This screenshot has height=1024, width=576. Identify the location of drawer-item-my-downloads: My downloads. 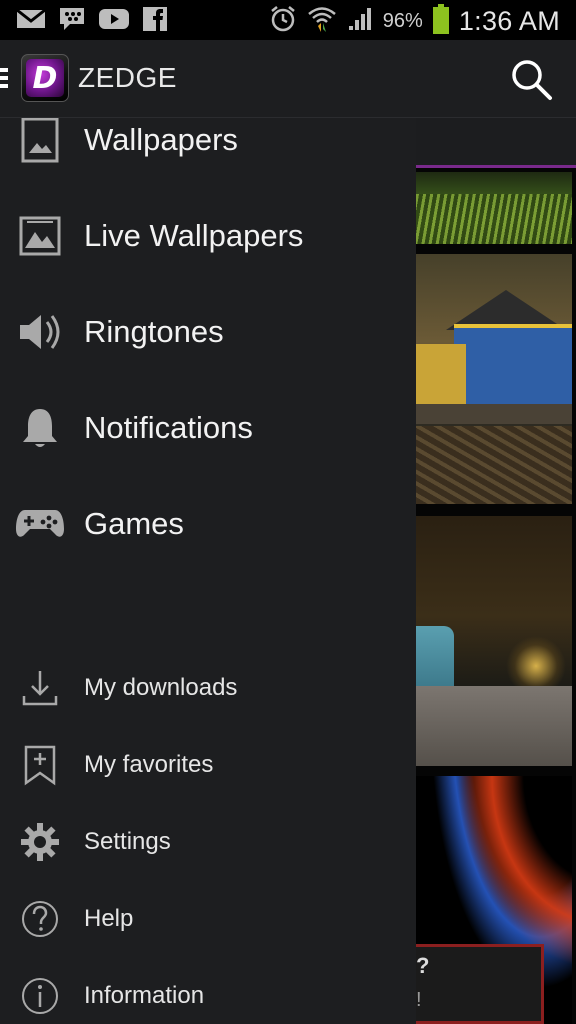
(208, 687).